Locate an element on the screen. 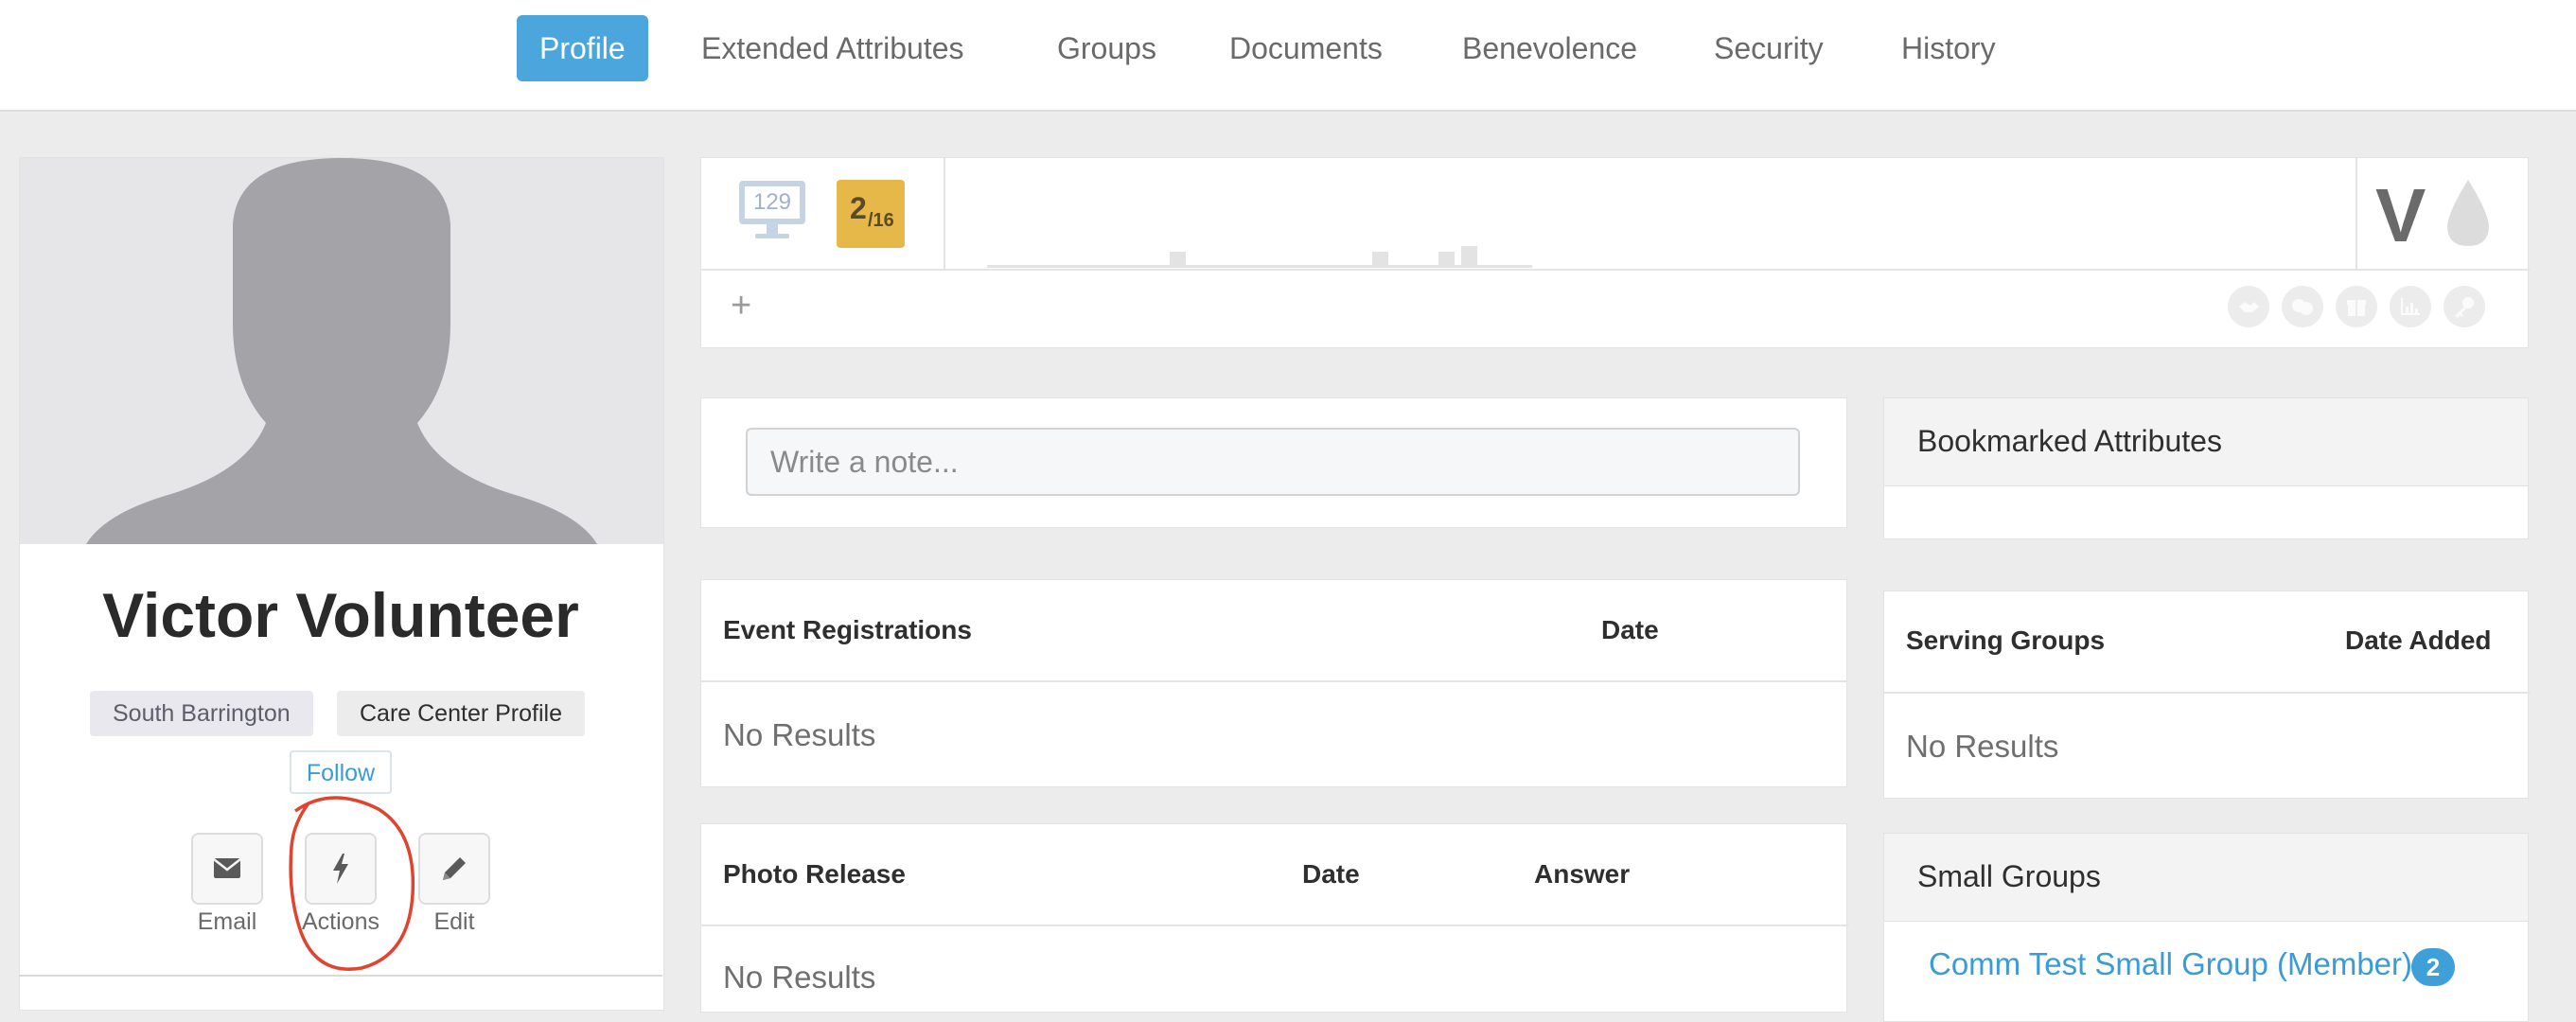 This screenshot has width=2576, height=1022. person-silhouette-icon is located at coordinates (341, 351).